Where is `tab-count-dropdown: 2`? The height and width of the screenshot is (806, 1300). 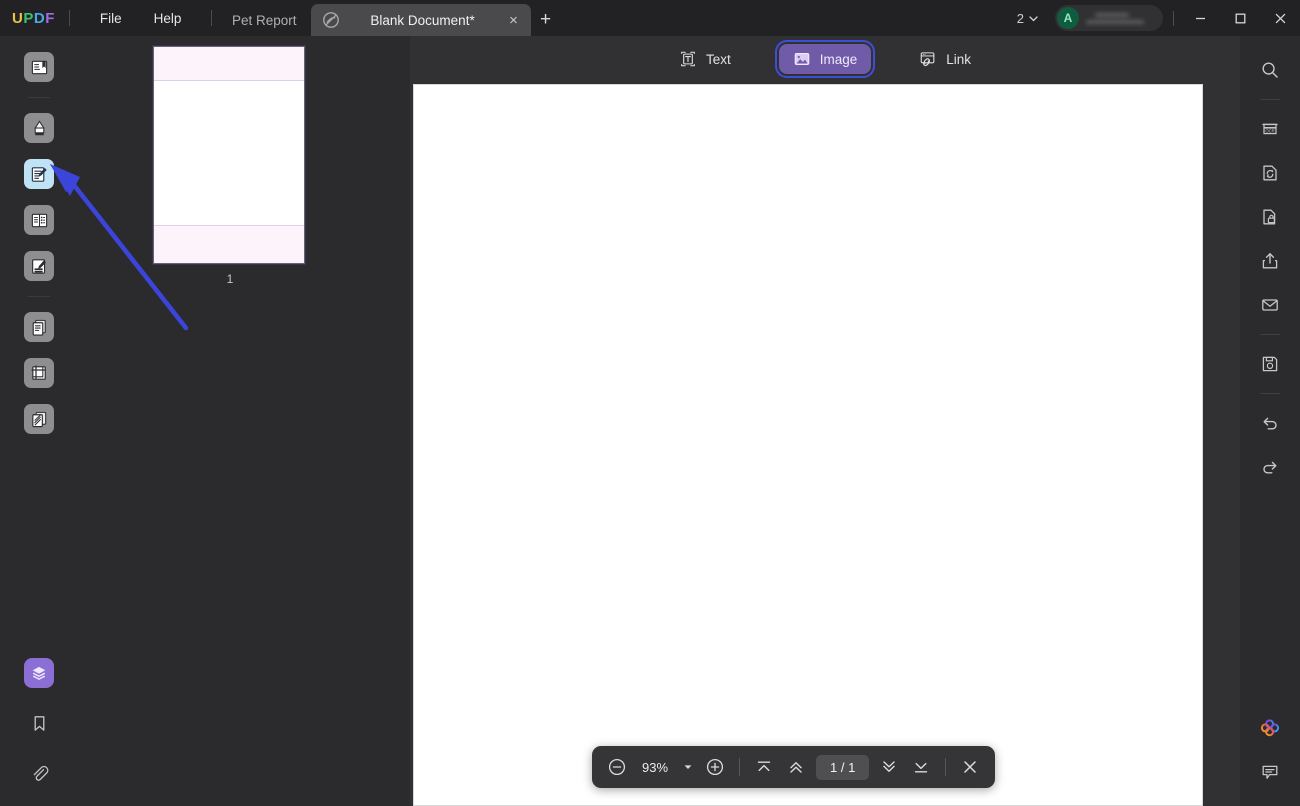
tab-count-dropdown: 2 is located at coordinates (1028, 18).